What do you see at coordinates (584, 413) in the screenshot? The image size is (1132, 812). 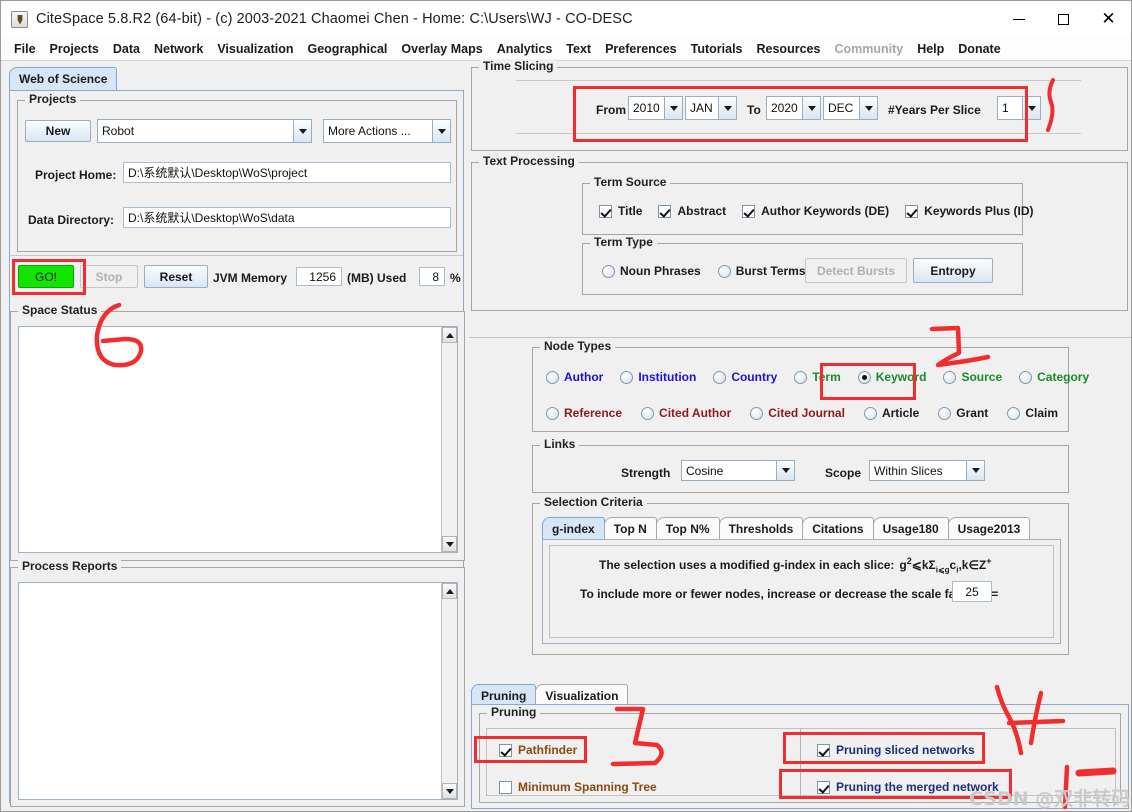 I see `node-type-reference: Reference` at bounding box center [584, 413].